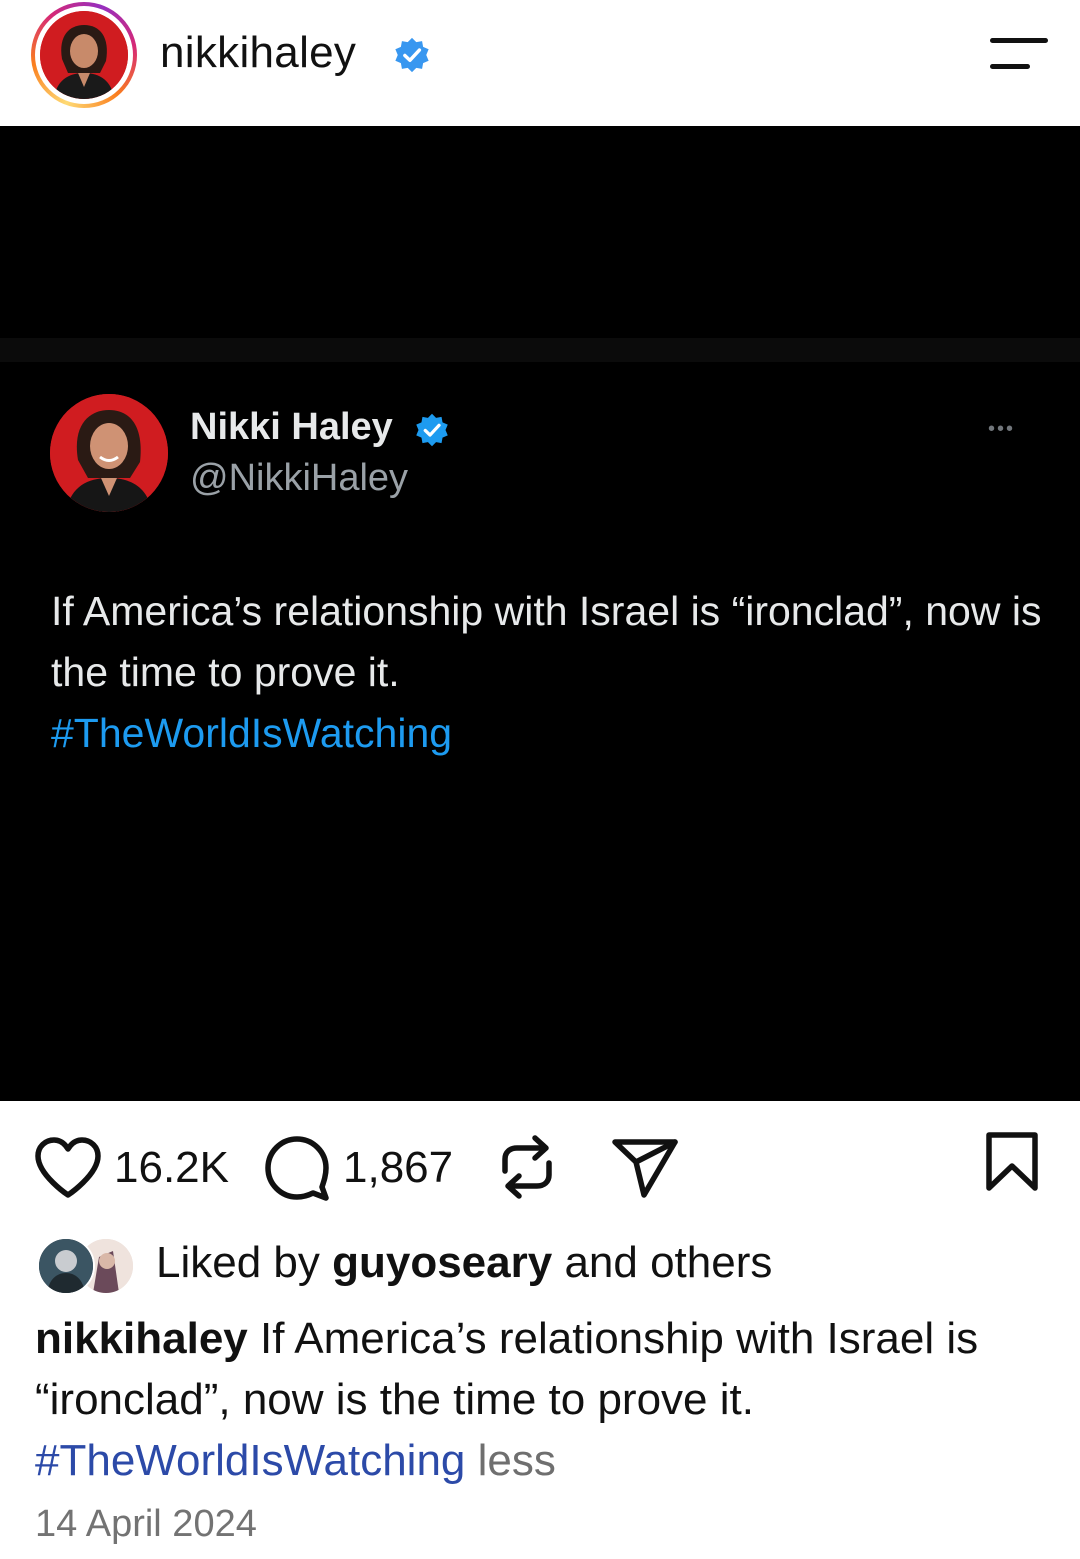 This screenshot has width=1080, height=1559. What do you see at coordinates (645, 1168) in the screenshot?
I see `share-icon` at bounding box center [645, 1168].